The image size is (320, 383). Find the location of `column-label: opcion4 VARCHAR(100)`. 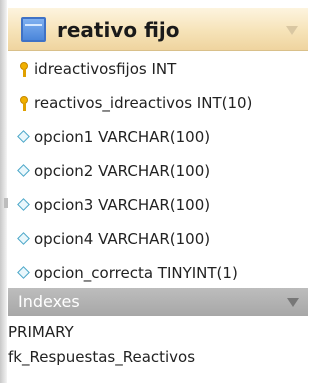

column-label: opcion4 VARCHAR(100) is located at coordinates (122, 239).